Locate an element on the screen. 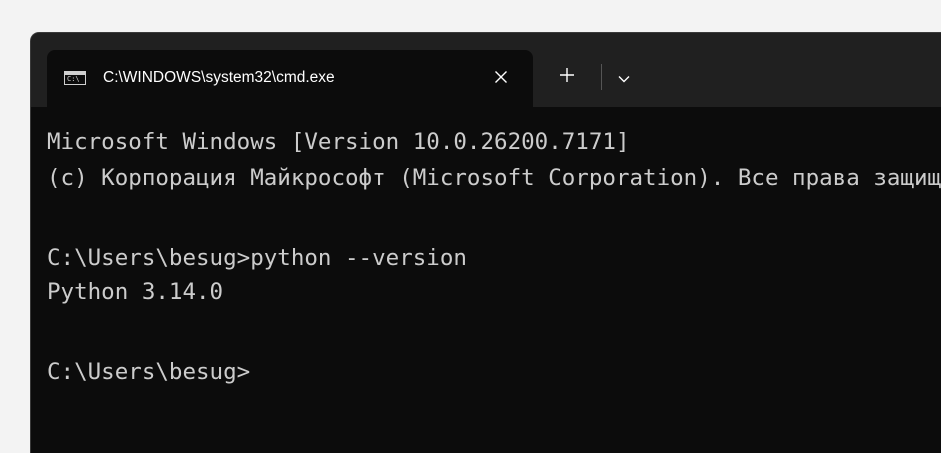 The height and width of the screenshot is (453, 941). terminal-line: Python 3.14.0 is located at coordinates (135, 292).